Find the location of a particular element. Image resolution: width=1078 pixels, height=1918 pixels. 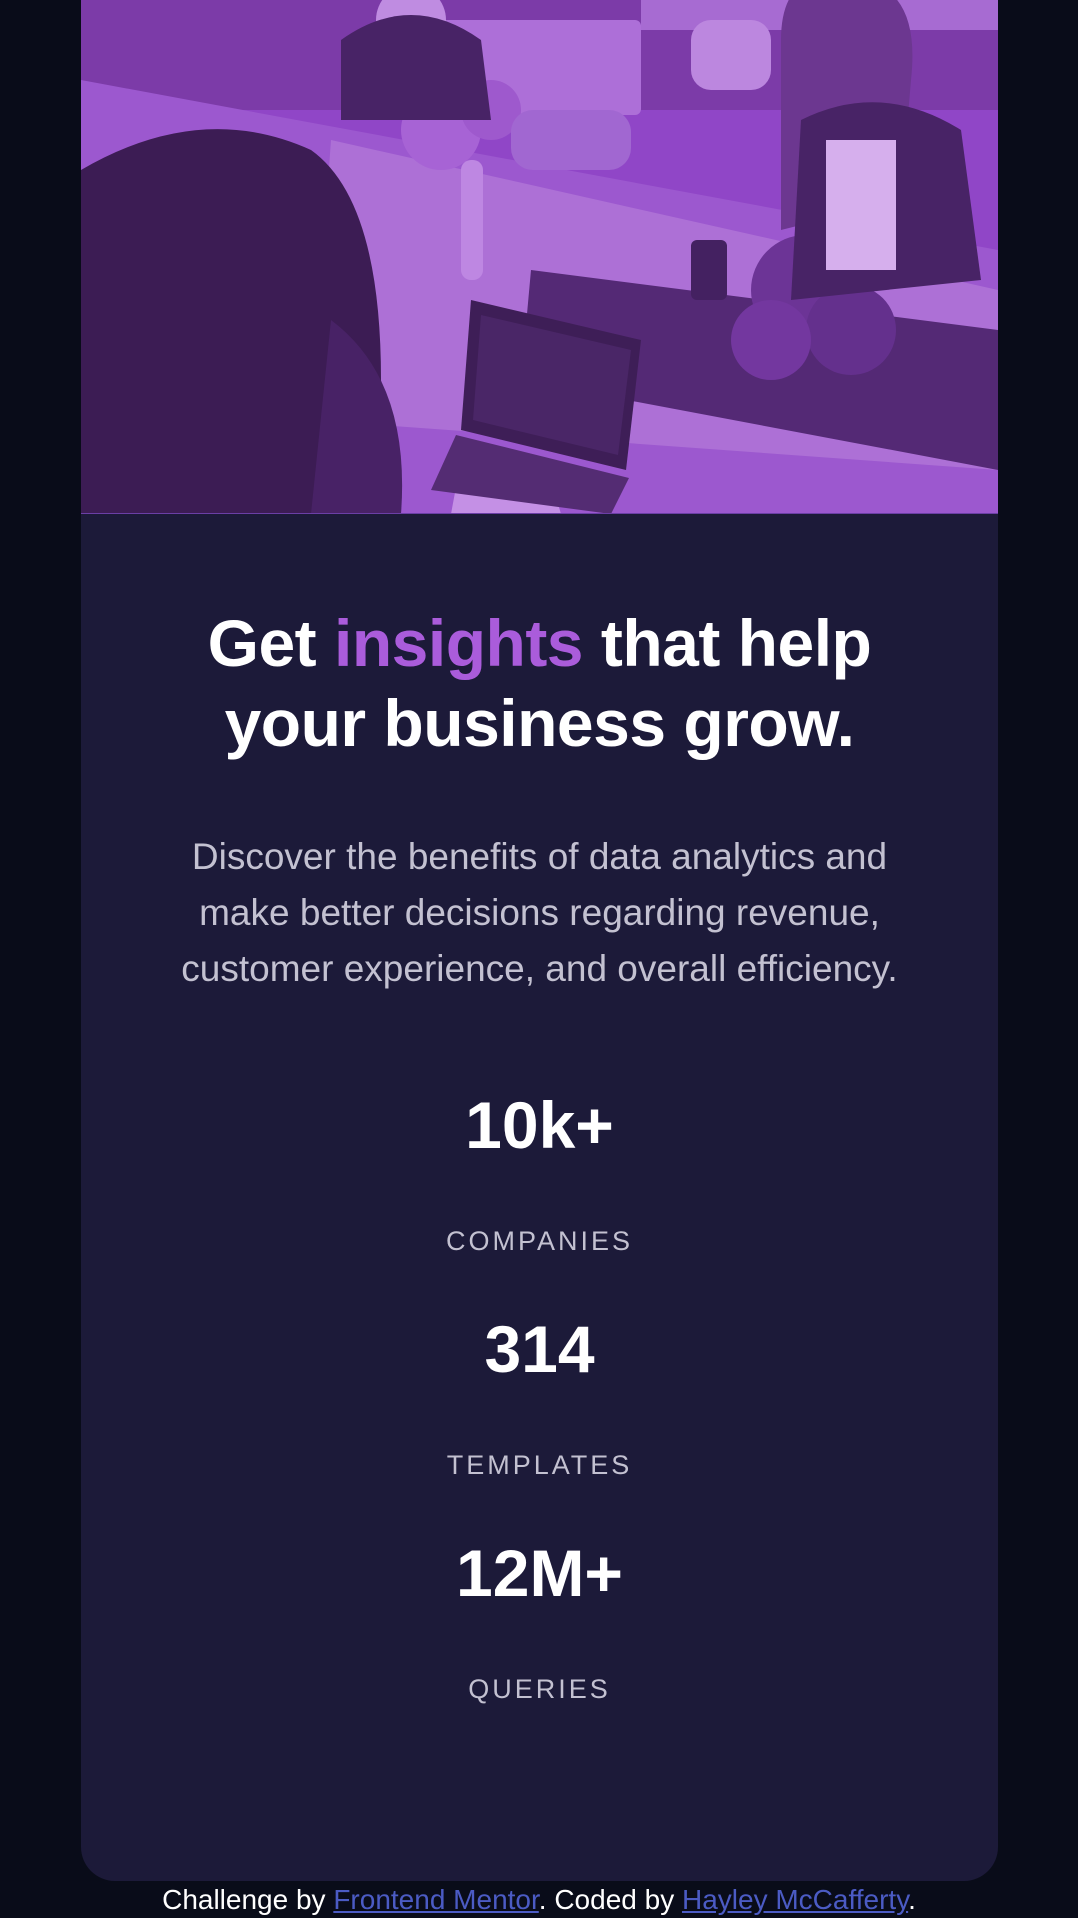

headline-accent: insights is located at coordinates (459, 643).